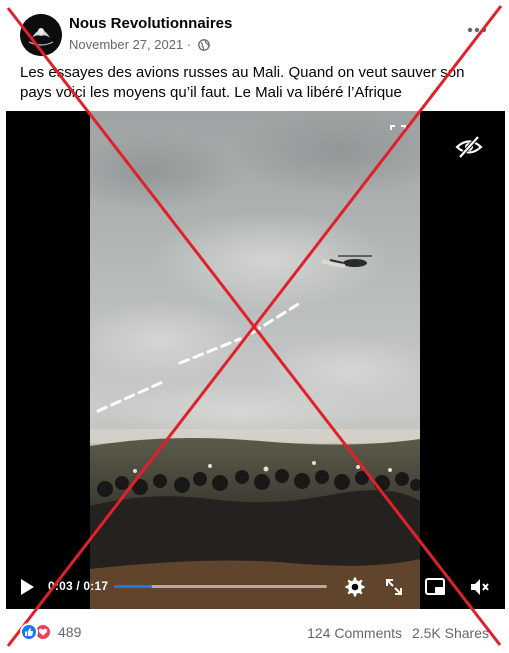 The image size is (509, 653). I want to click on reaction-count: 489, so click(70, 632).